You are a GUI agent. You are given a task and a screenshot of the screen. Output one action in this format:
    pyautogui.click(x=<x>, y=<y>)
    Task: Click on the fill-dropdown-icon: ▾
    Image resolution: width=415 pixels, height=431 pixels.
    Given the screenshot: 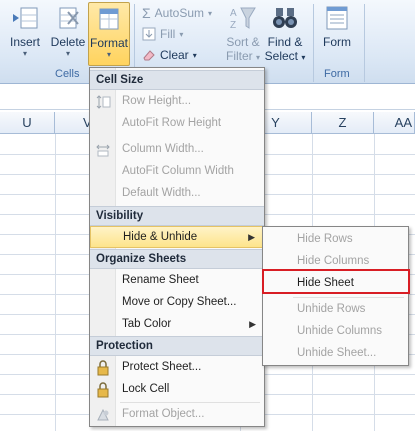 What is the action you would take?
    pyautogui.click(x=181, y=34)
    